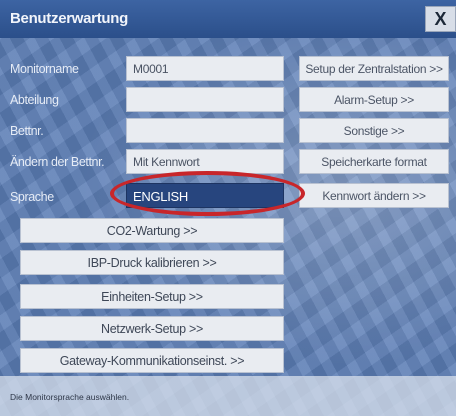 This screenshot has height=416, width=456. What do you see at coordinates (152, 262) in the screenshot?
I see `ibp-calibration-button: IBP-Druck kalibrieren >>` at bounding box center [152, 262].